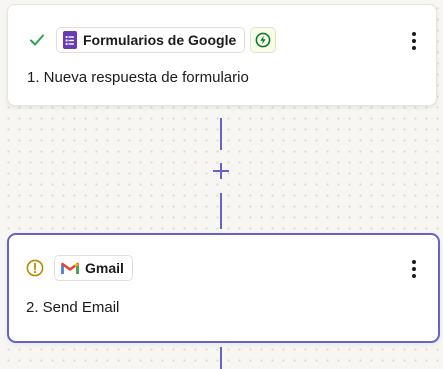  I want to click on gmail-icon, so click(70, 268).